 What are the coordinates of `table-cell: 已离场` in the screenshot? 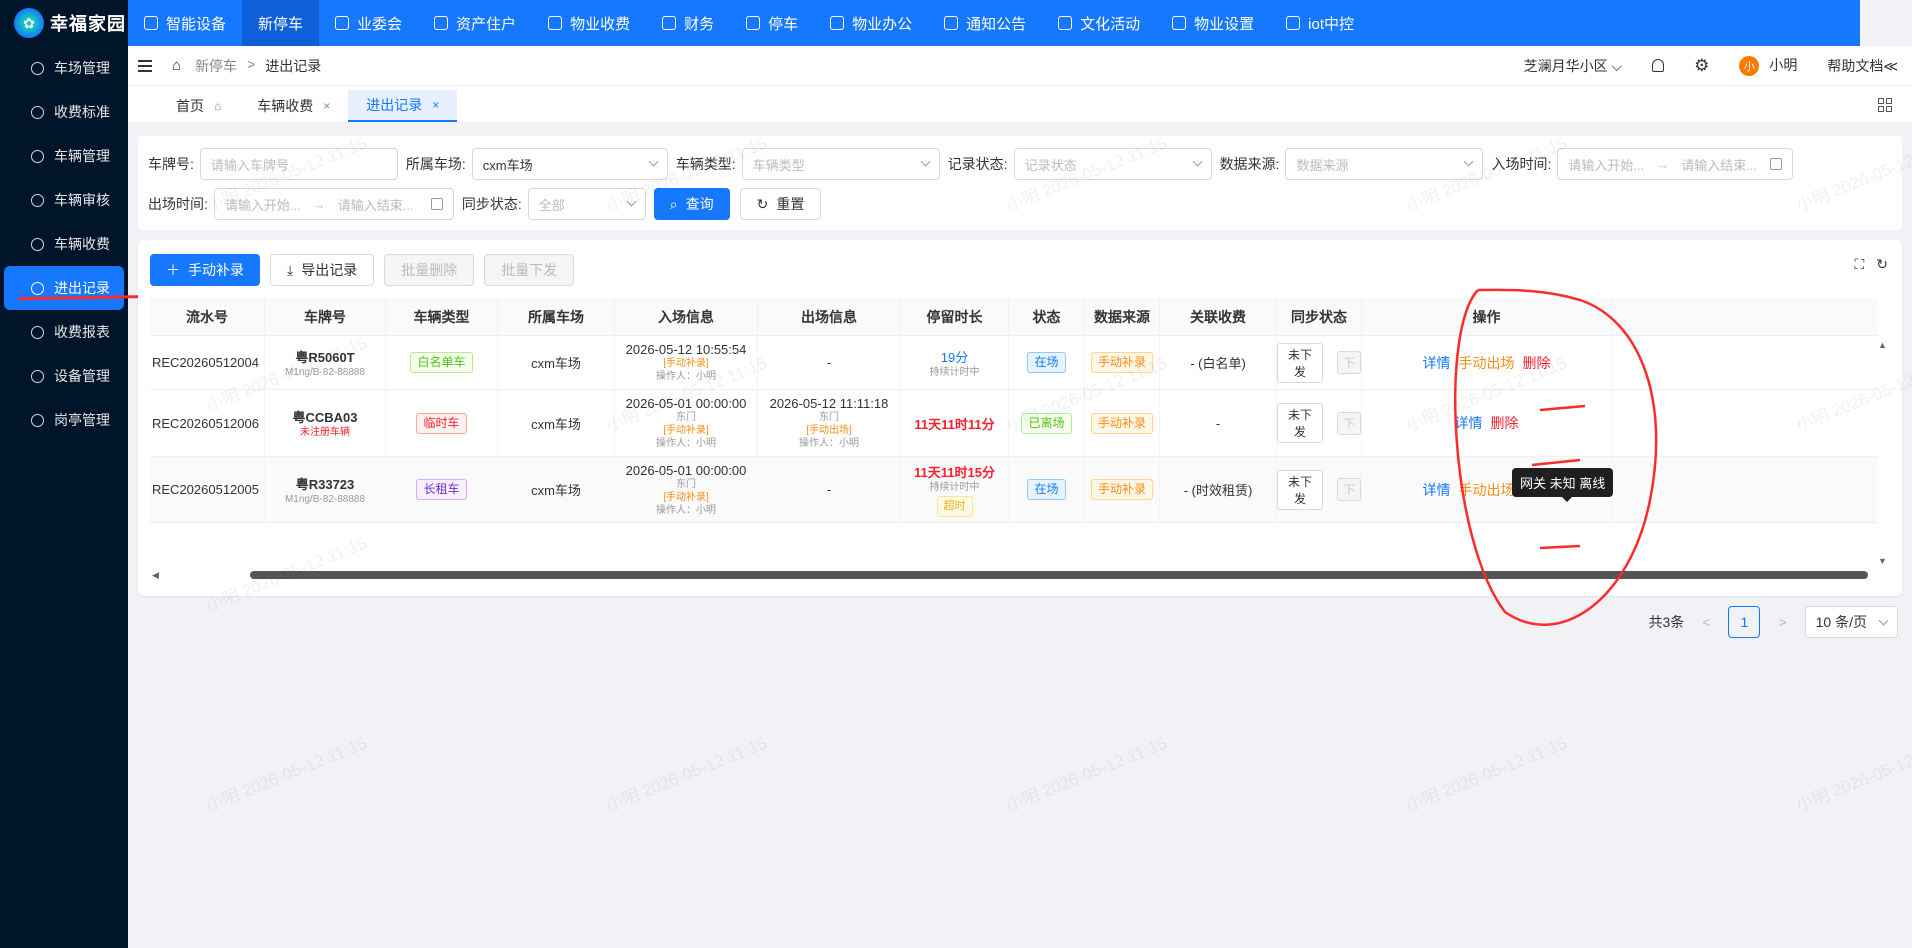 It's located at (1047, 423).